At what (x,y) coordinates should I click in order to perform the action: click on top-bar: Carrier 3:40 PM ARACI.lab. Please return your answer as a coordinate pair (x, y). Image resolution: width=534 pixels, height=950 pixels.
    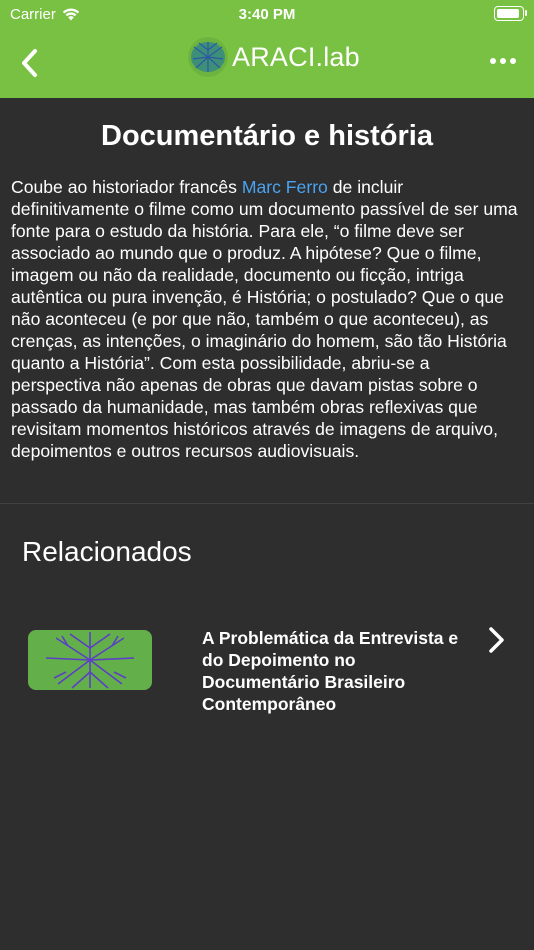
    Looking at the image, I should click on (267, 49).